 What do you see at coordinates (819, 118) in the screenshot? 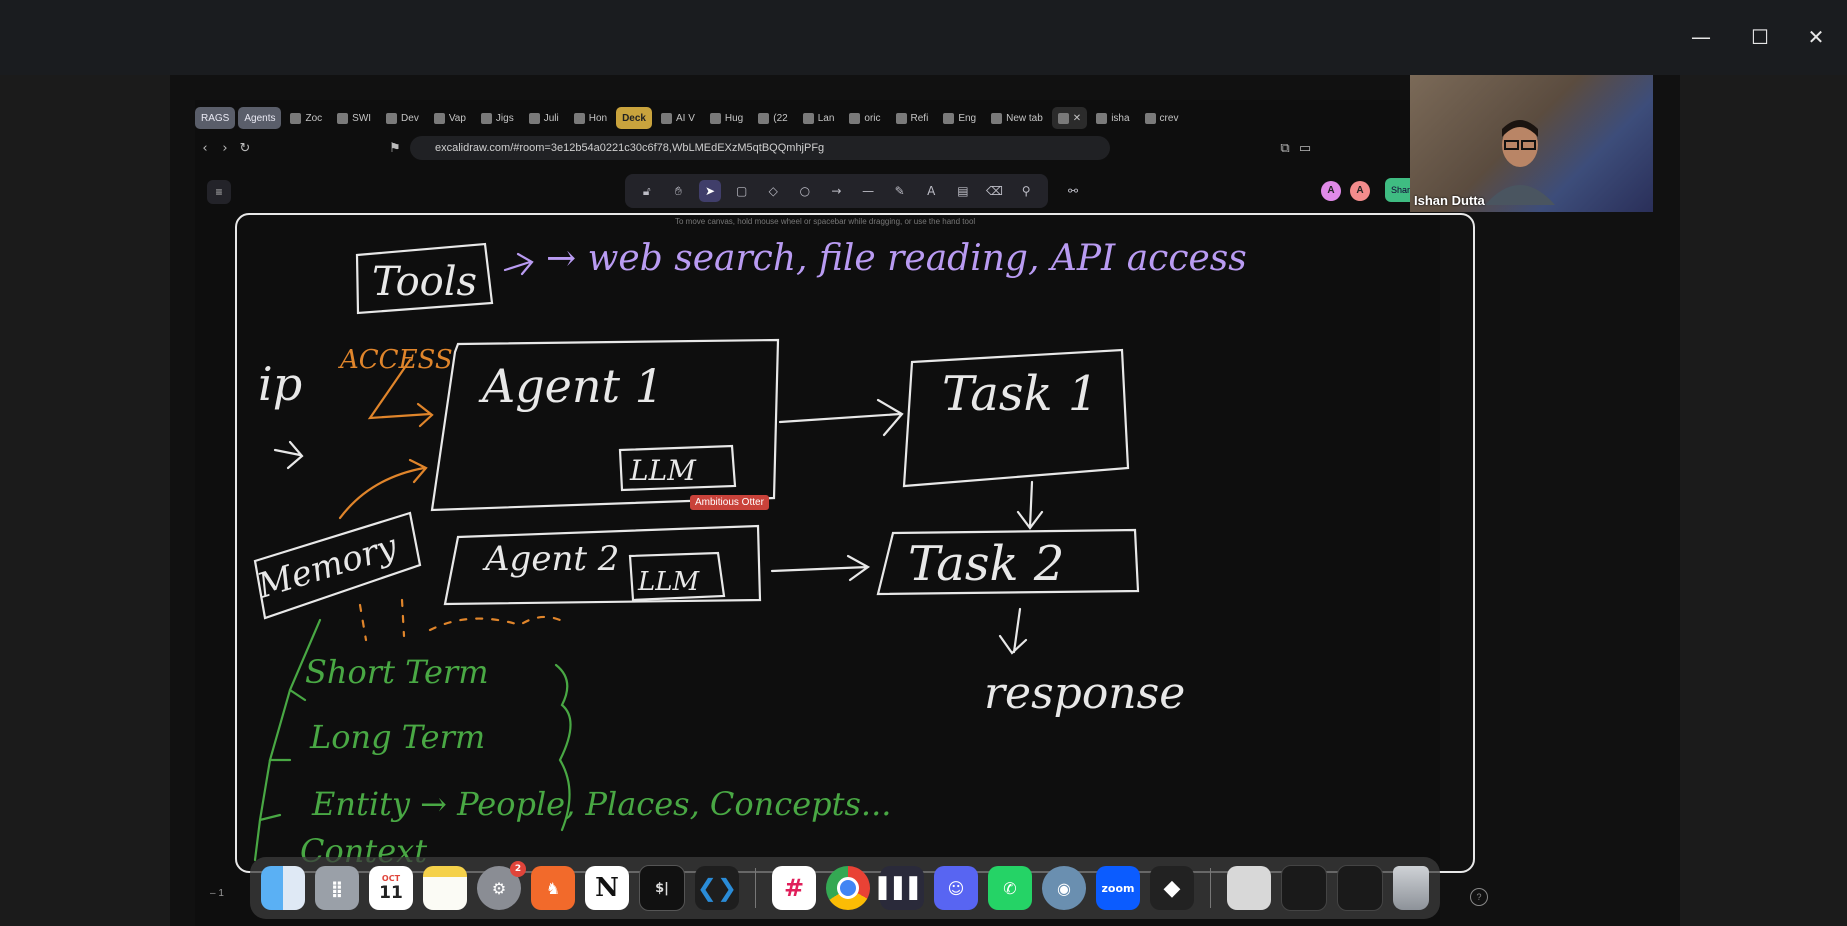
I see `browser-tab: Lan` at bounding box center [819, 118].